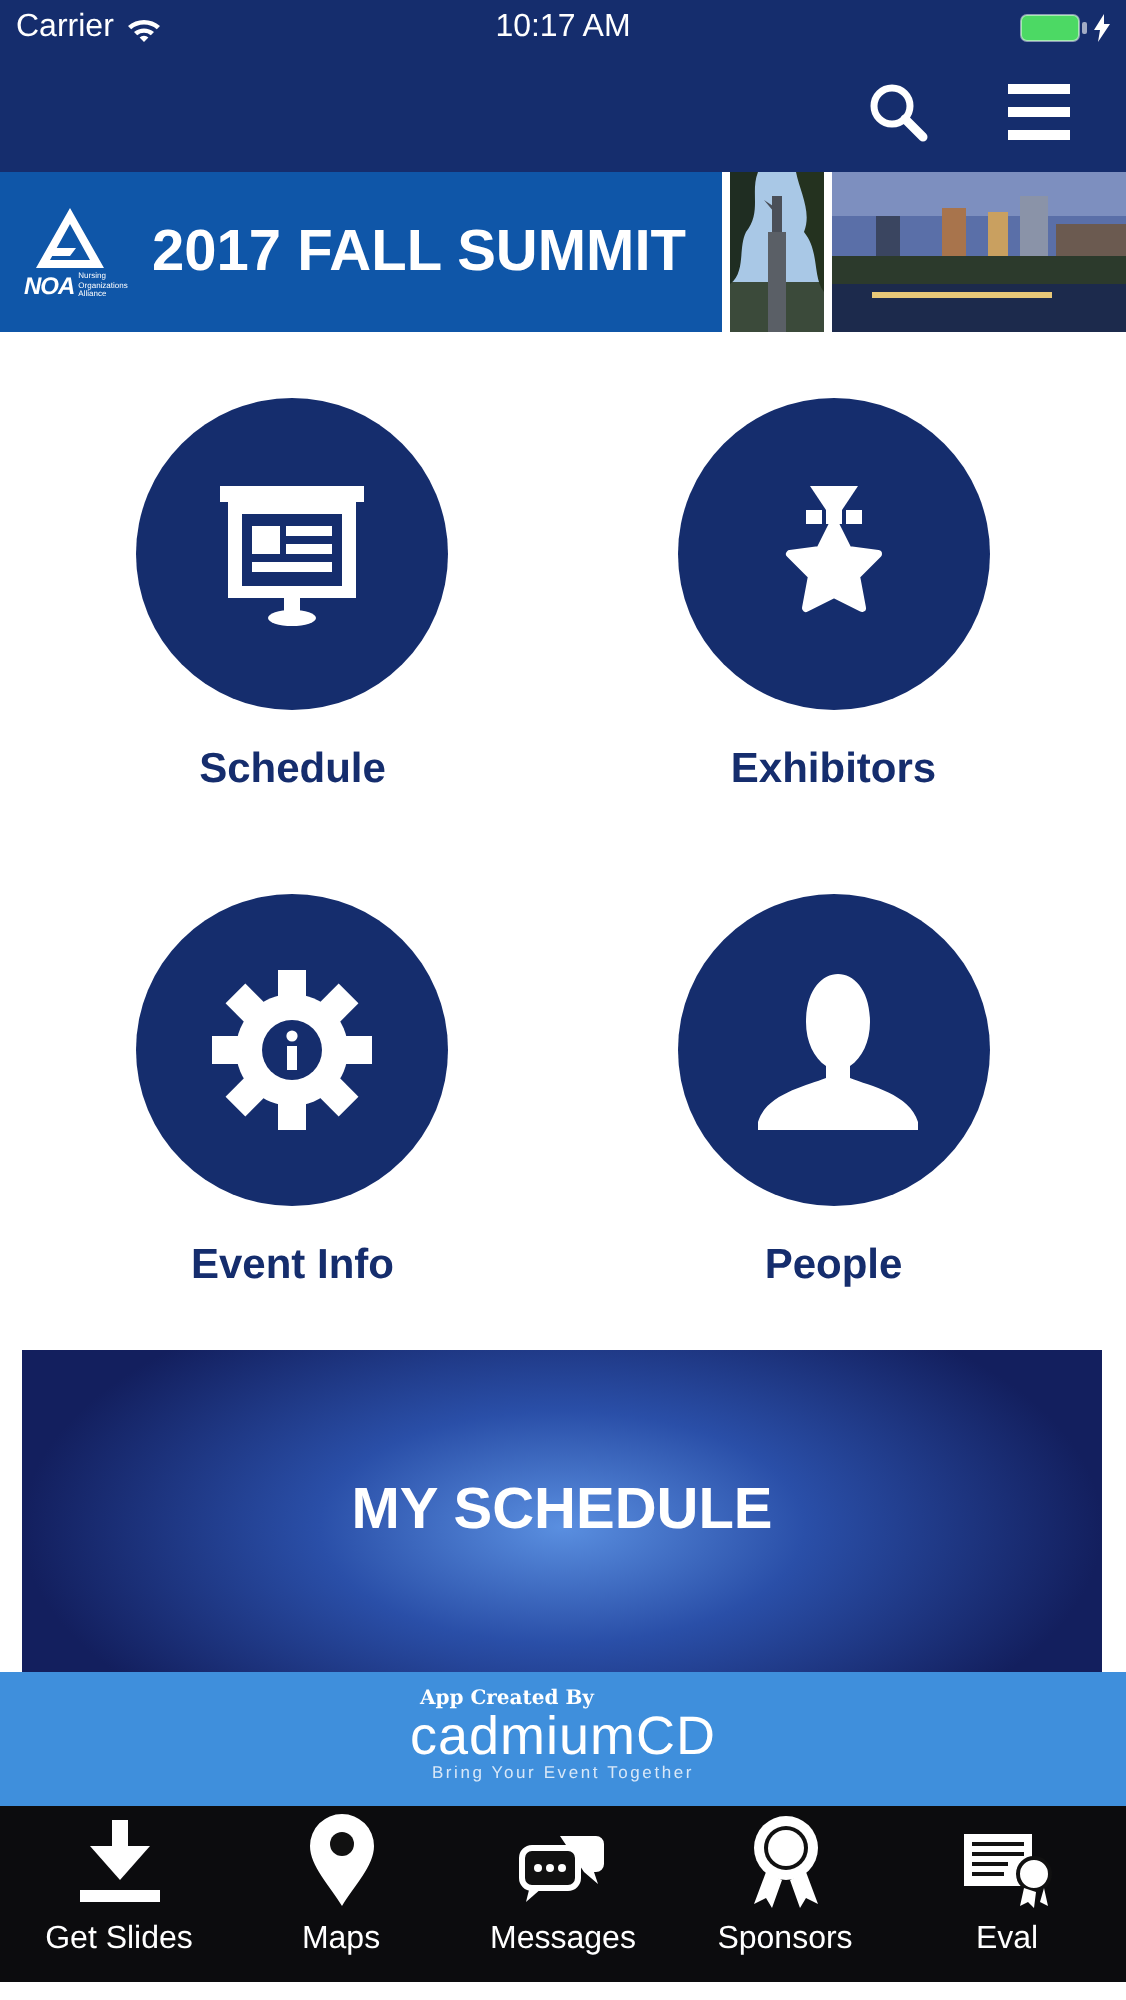 Image resolution: width=1126 pixels, height=2000 pixels. Describe the element at coordinates (292, 770) in the screenshot. I see `tile-label: Schedule` at that location.